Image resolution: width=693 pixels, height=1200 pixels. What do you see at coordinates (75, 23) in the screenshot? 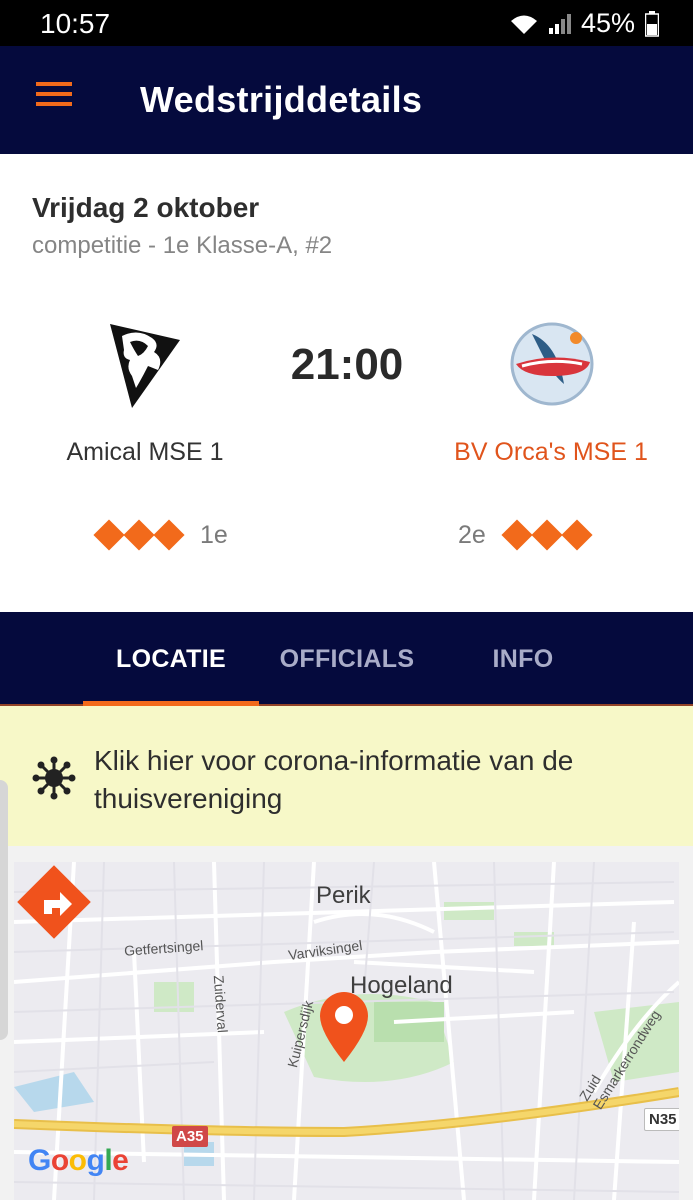
I see `status-time: 10:57` at bounding box center [75, 23].